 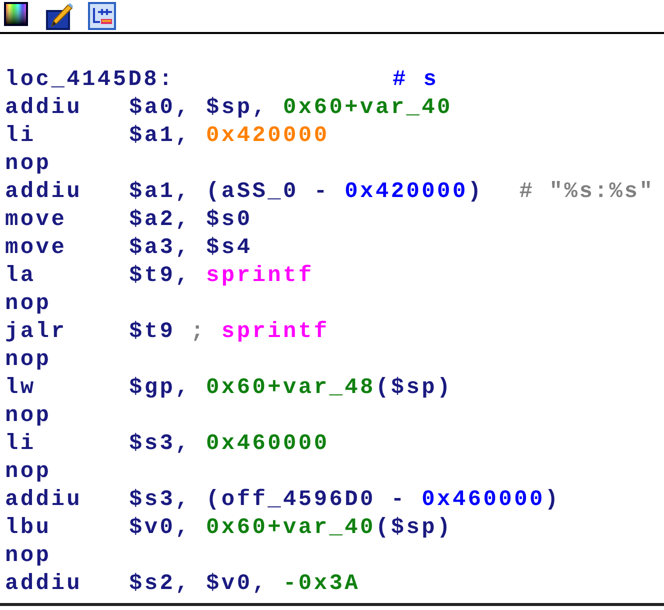 I want to click on operand-text: $a1, (aSS_0 - 0x420000), so click(x=306, y=192).